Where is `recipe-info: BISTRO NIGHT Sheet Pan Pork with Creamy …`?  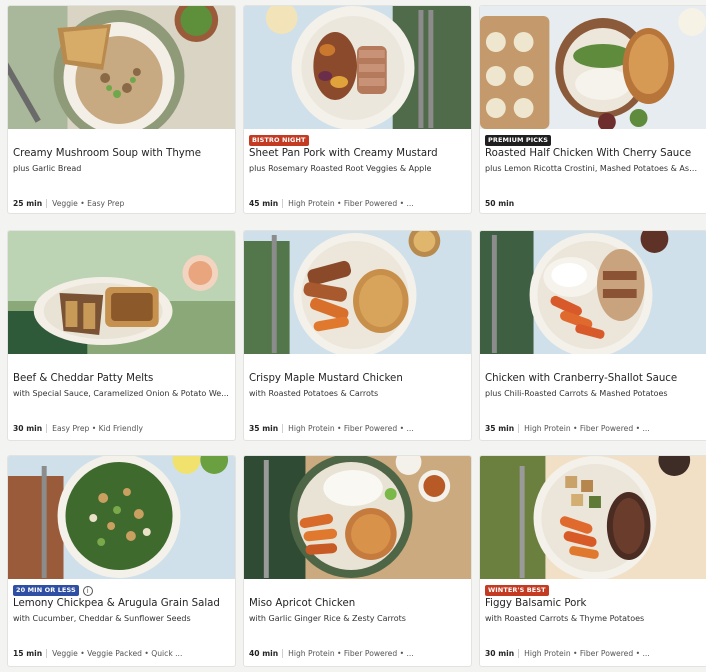 recipe-info: BISTRO NIGHT Sheet Pan Pork with Creamy … is located at coordinates (357, 171).